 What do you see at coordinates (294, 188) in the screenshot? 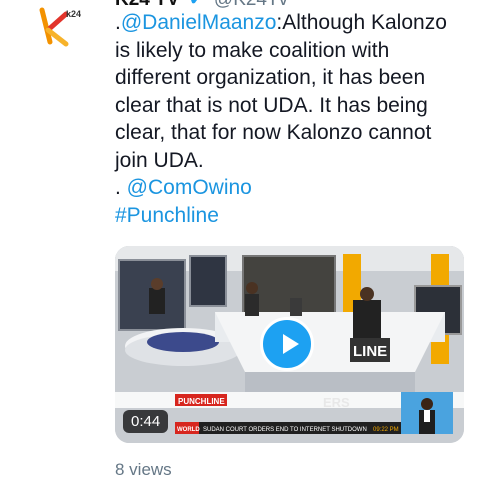
I see `tweet-text-line: . @ComOwino` at bounding box center [294, 188].